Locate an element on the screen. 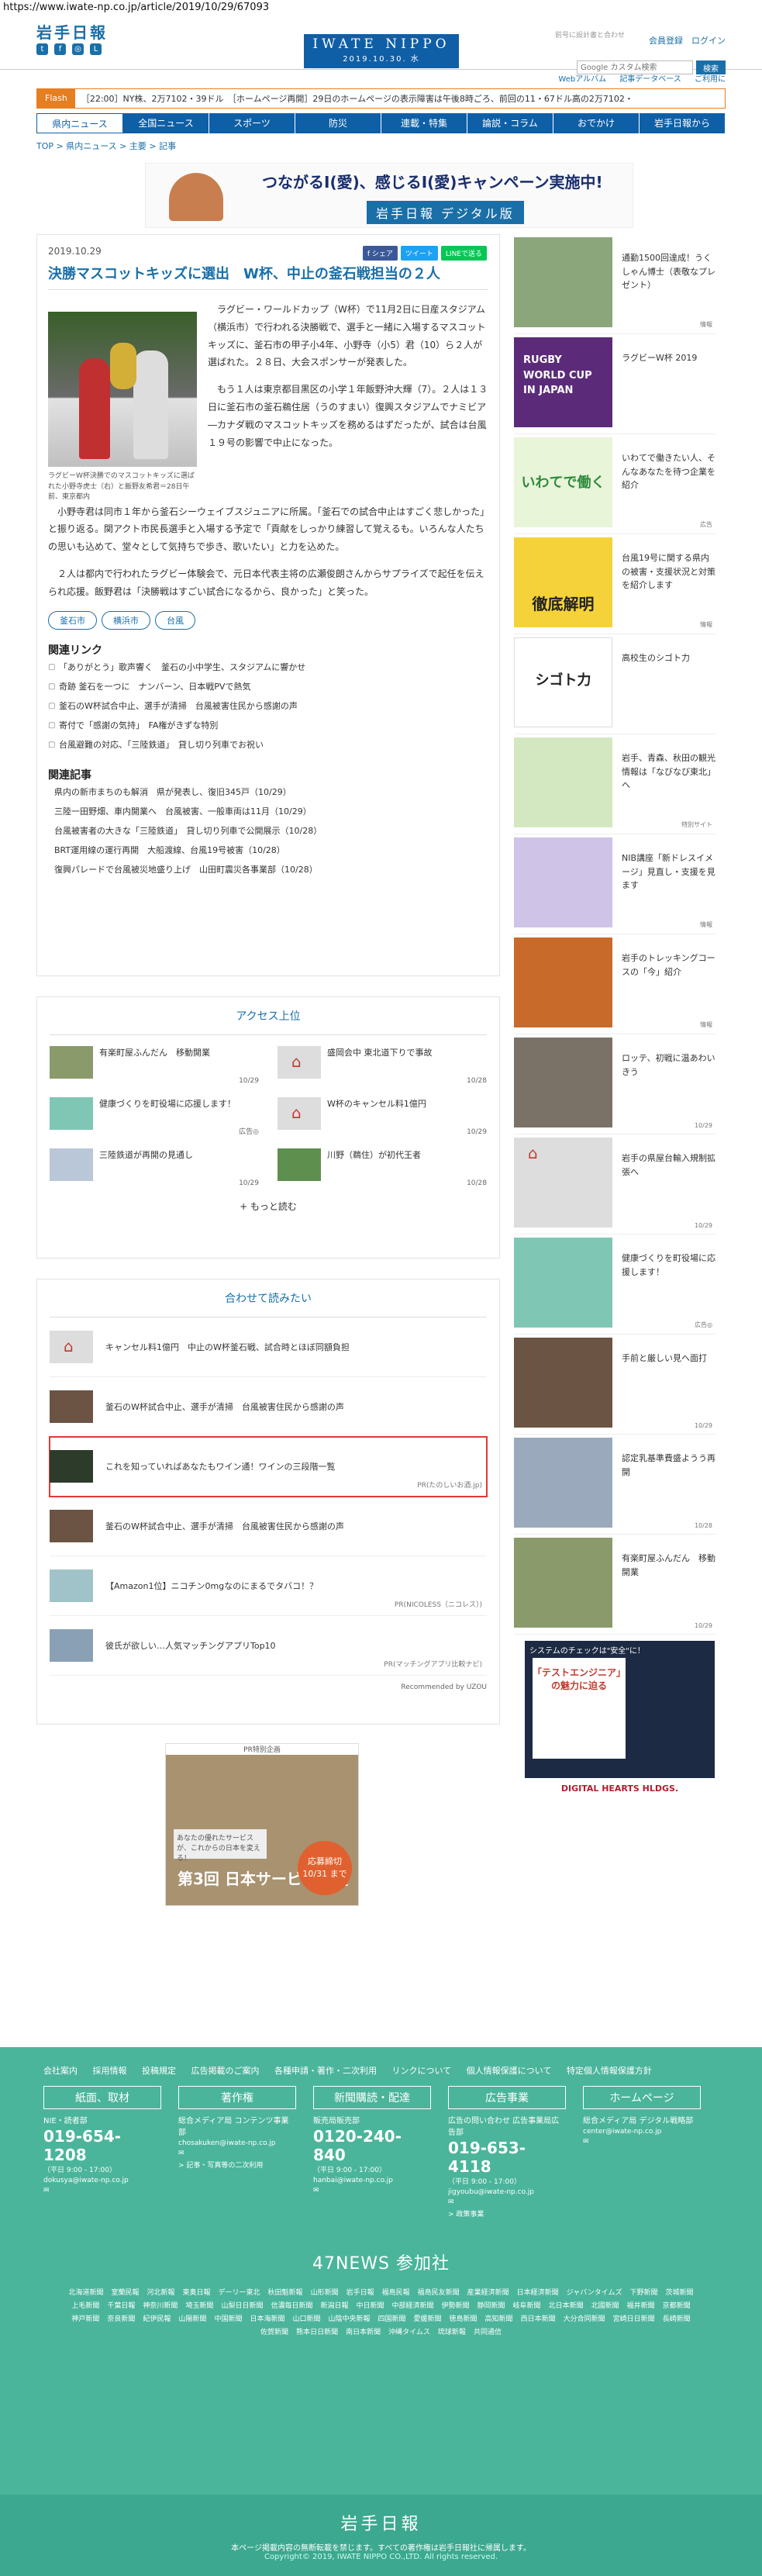 Image resolution: width=762 pixels, height=2576 pixels. twitter-icon: t is located at coordinates (42, 49).